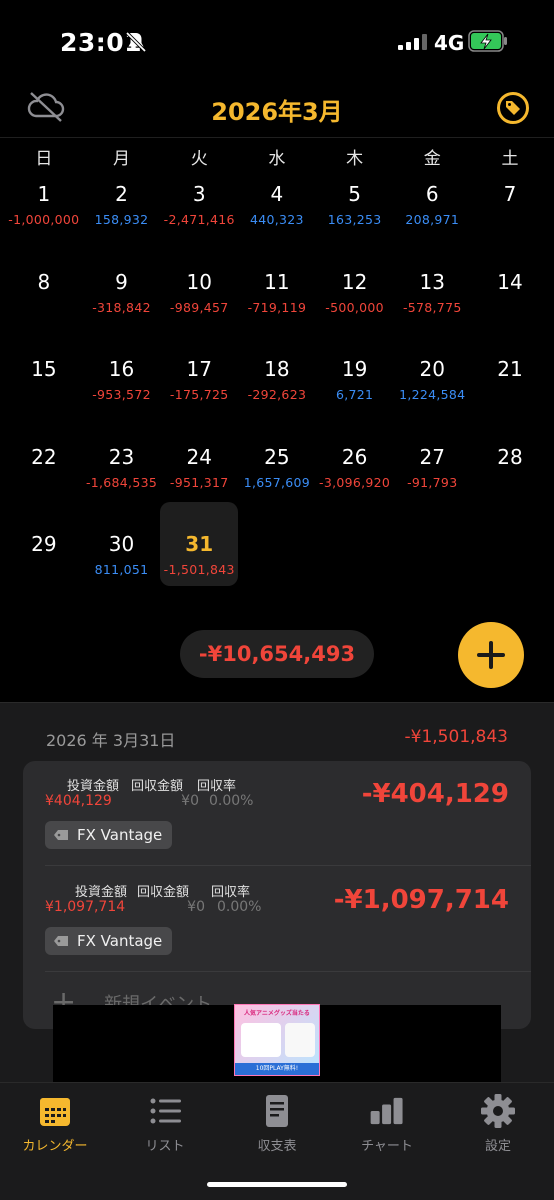 Image resolution: width=554 pixels, height=1200 pixels. What do you see at coordinates (277, 654) in the screenshot?
I see `month-total: -¥10,654,493` at bounding box center [277, 654].